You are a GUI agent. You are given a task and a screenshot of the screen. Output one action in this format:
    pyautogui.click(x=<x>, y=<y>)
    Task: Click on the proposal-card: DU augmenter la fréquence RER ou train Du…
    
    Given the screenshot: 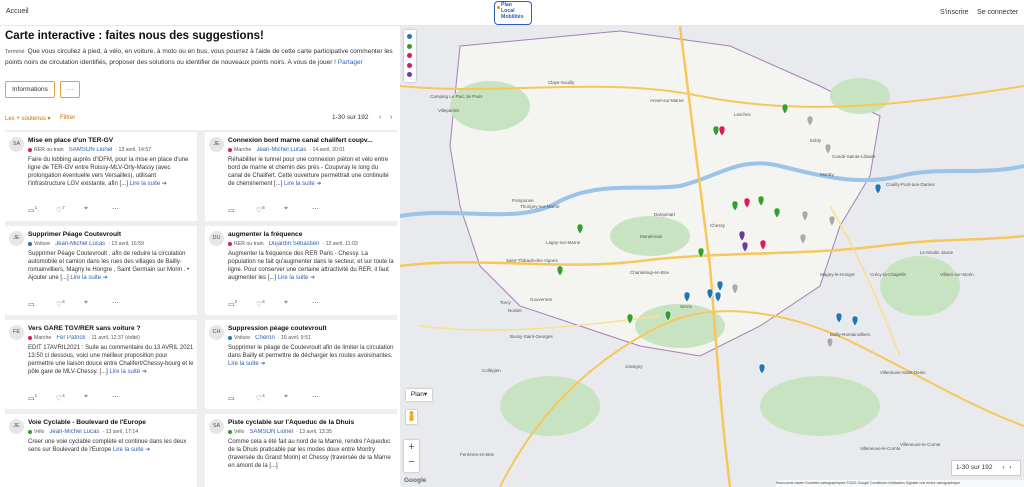 What is the action you would take?
    pyautogui.click(x=301, y=270)
    